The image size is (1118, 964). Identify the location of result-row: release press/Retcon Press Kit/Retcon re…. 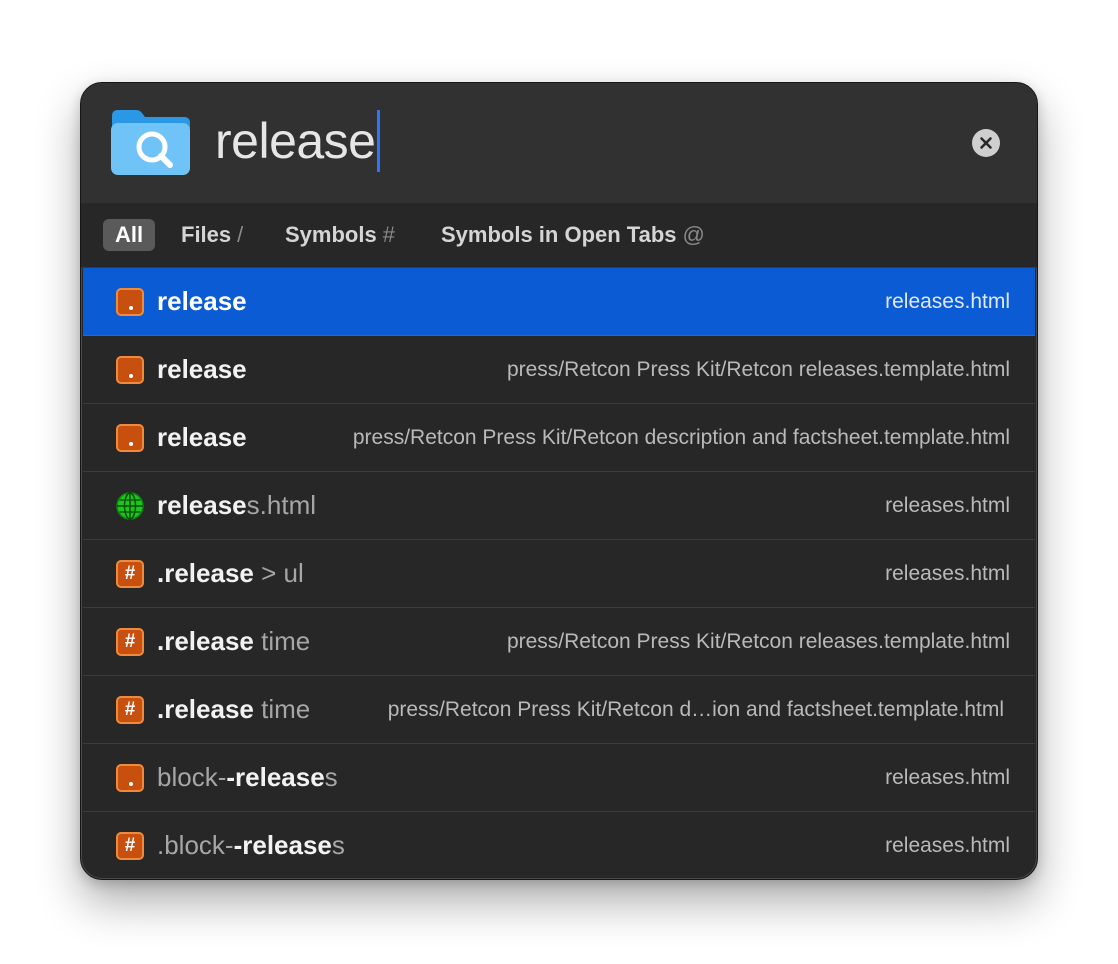
(559, 370).